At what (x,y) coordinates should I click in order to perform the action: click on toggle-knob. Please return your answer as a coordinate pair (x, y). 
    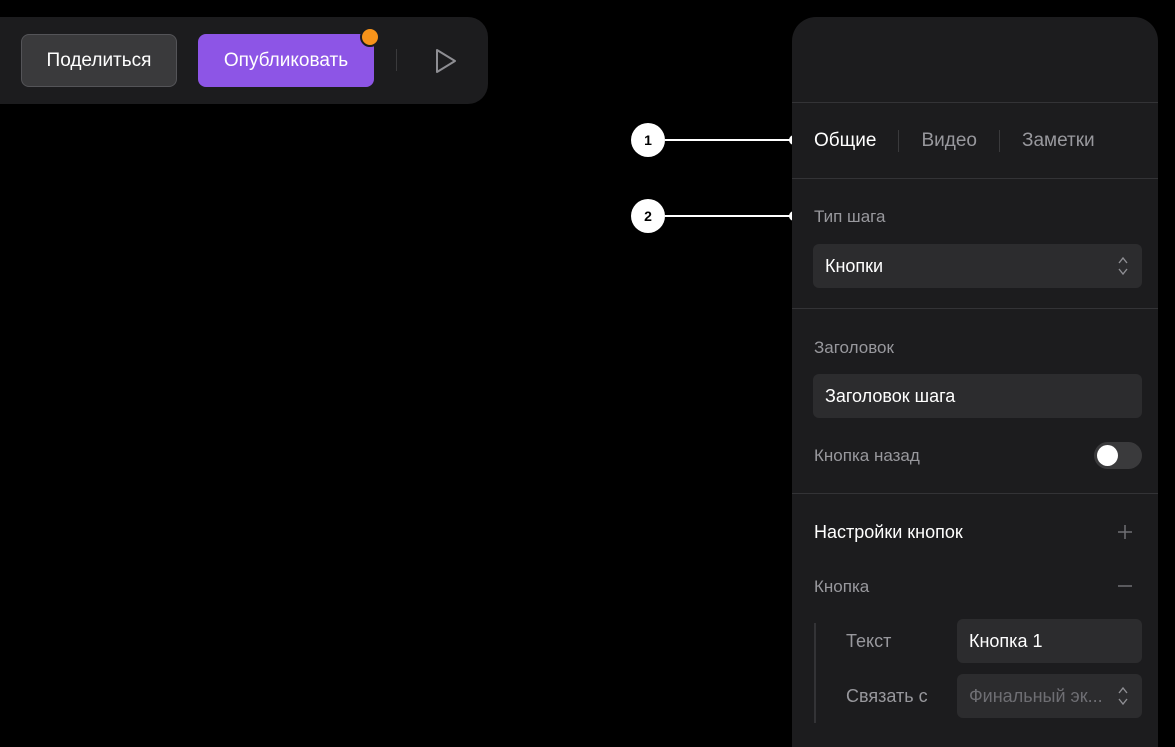
    Looking at the image, I should click on (1107, 455).